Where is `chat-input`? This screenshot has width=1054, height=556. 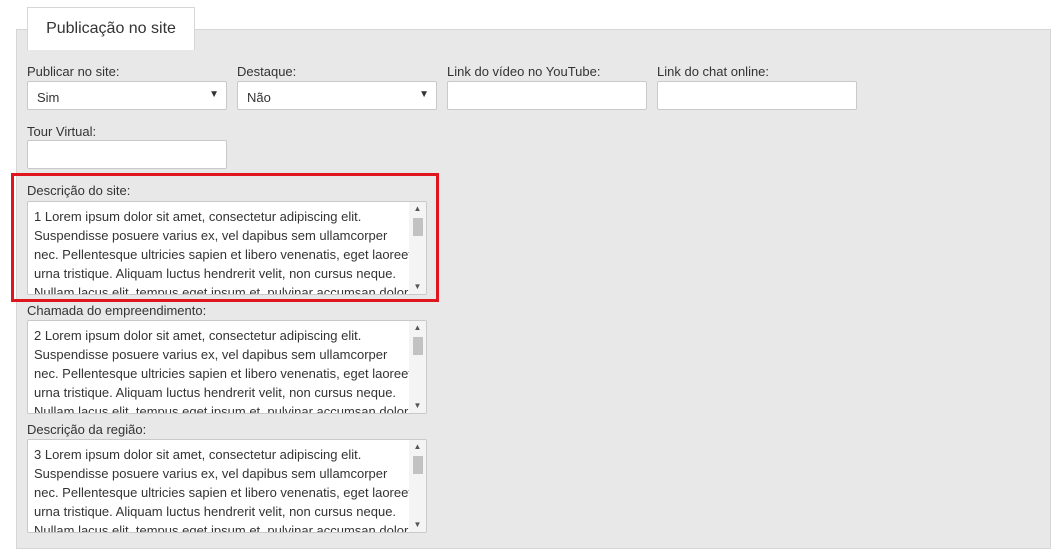
chat-input is located at coordinates (757, 95).